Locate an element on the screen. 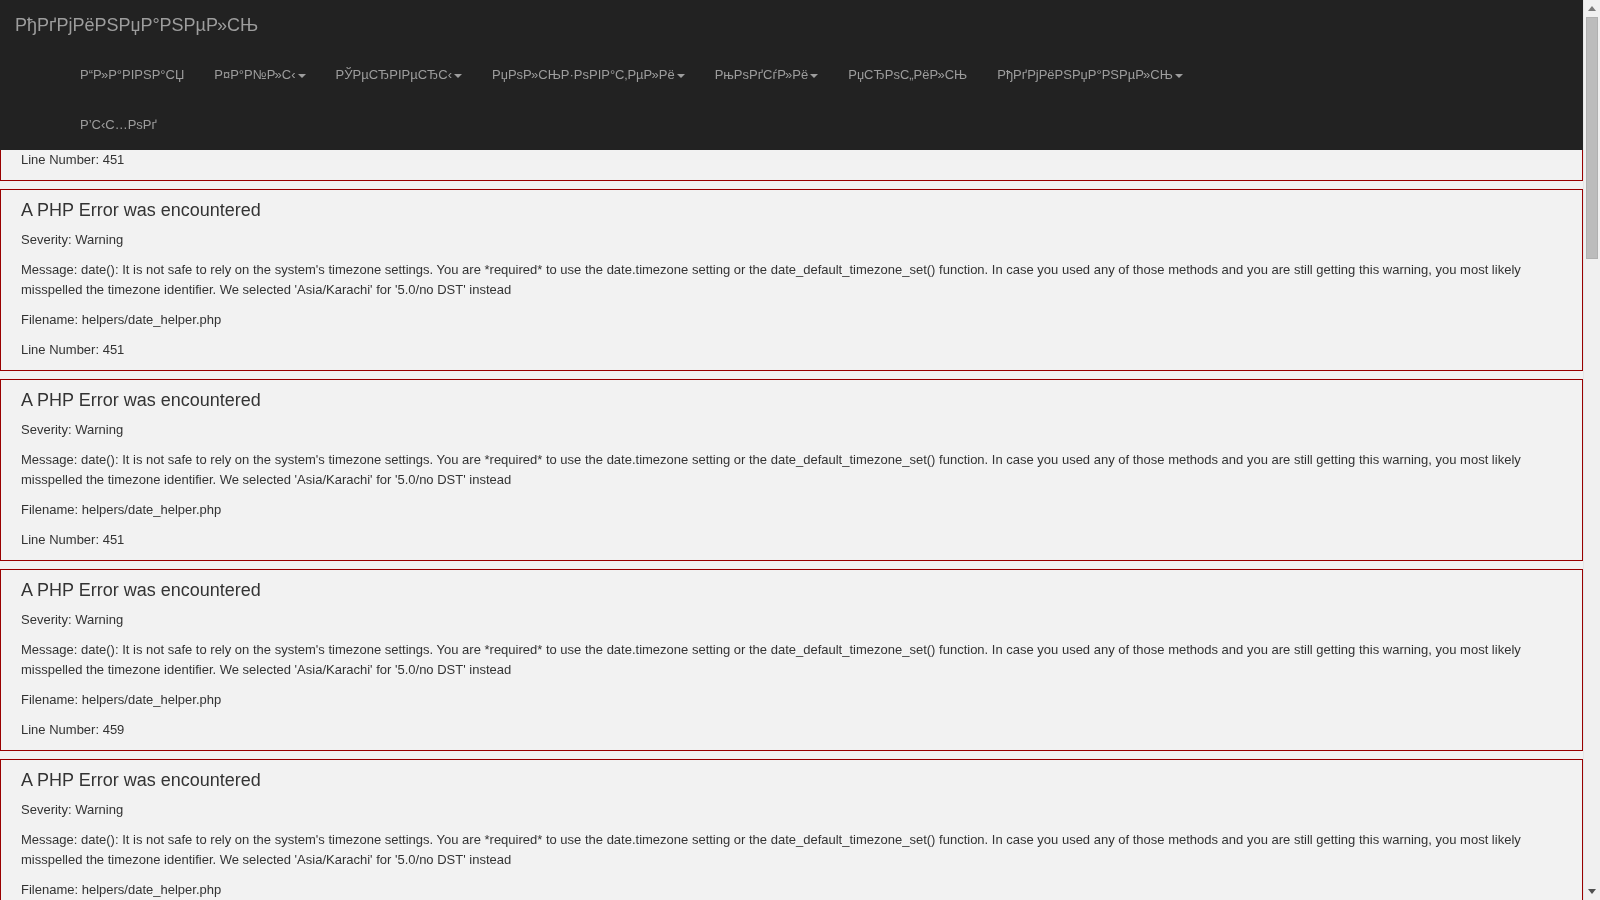 This screenshot has width=1600, height=900. nav-link: Р’С‹С…РѕРґ is located at coordinates (118, 125).